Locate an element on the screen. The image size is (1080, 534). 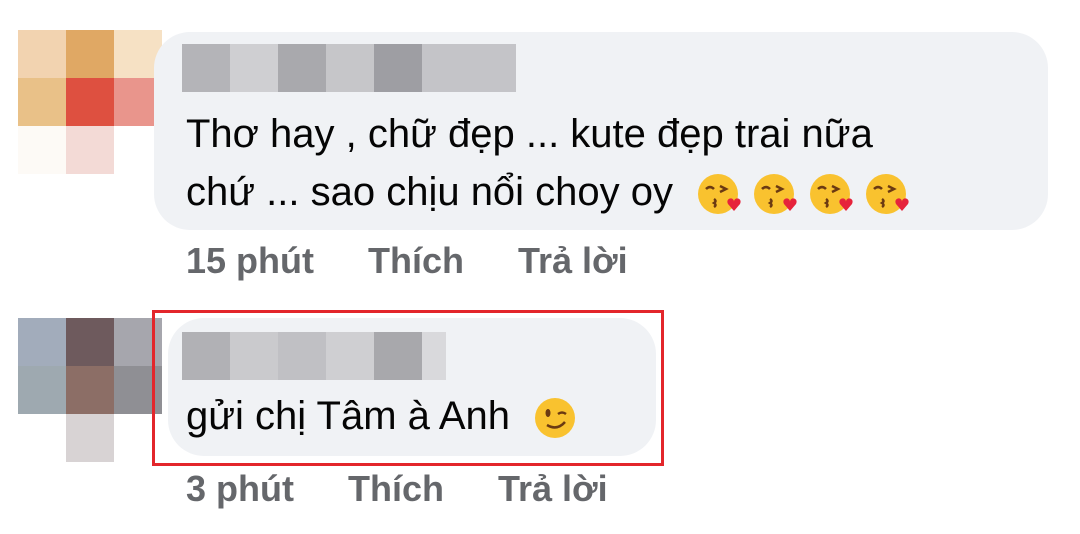
commenter-name is located at coordinates (349, 68).